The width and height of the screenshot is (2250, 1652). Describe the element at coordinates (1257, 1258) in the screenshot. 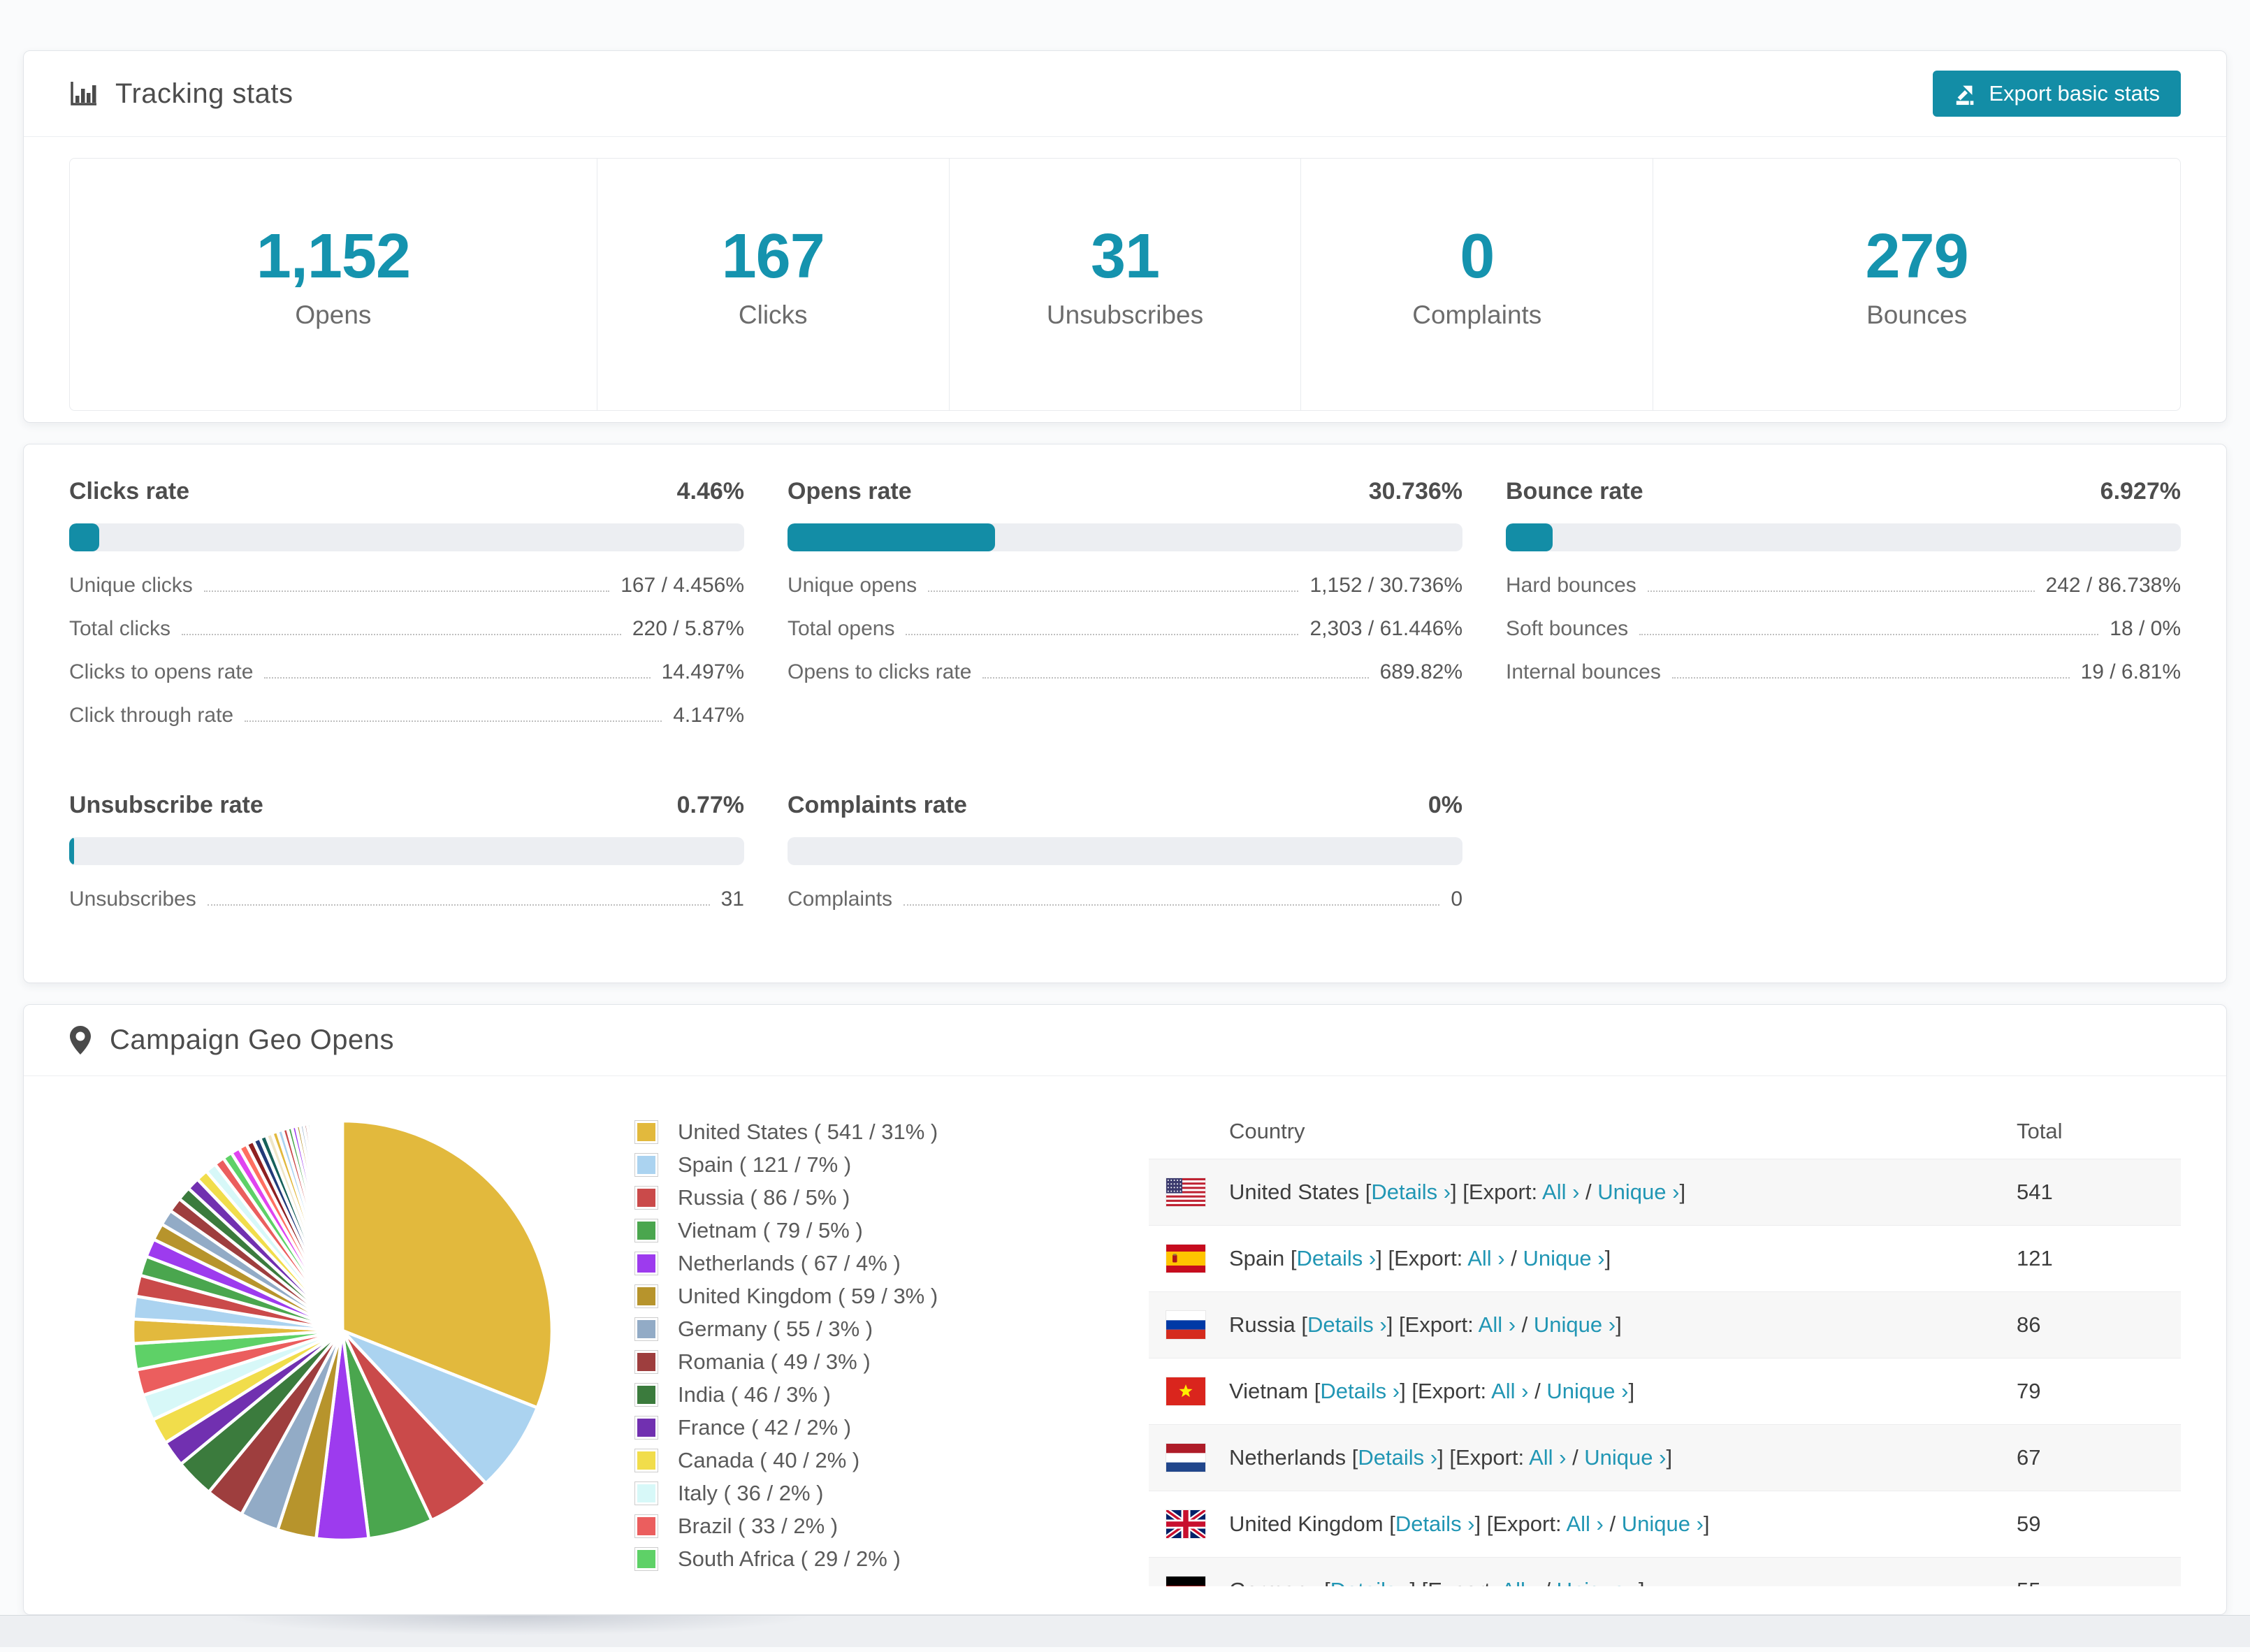

I see `country-name: Spain` at that location.